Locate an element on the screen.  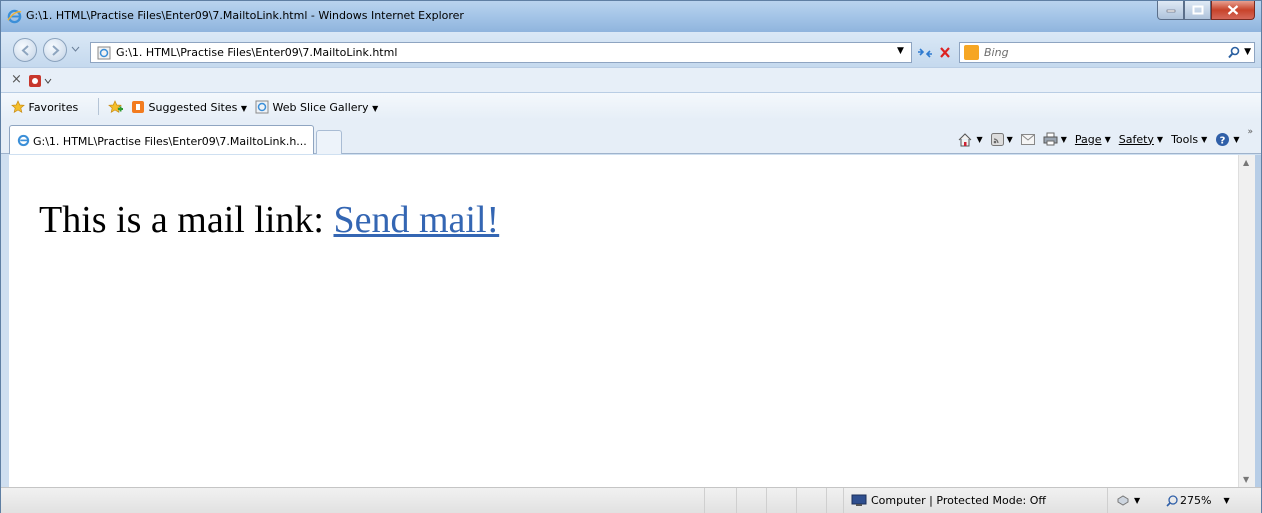
back-button is located at coordinates (25, 50).